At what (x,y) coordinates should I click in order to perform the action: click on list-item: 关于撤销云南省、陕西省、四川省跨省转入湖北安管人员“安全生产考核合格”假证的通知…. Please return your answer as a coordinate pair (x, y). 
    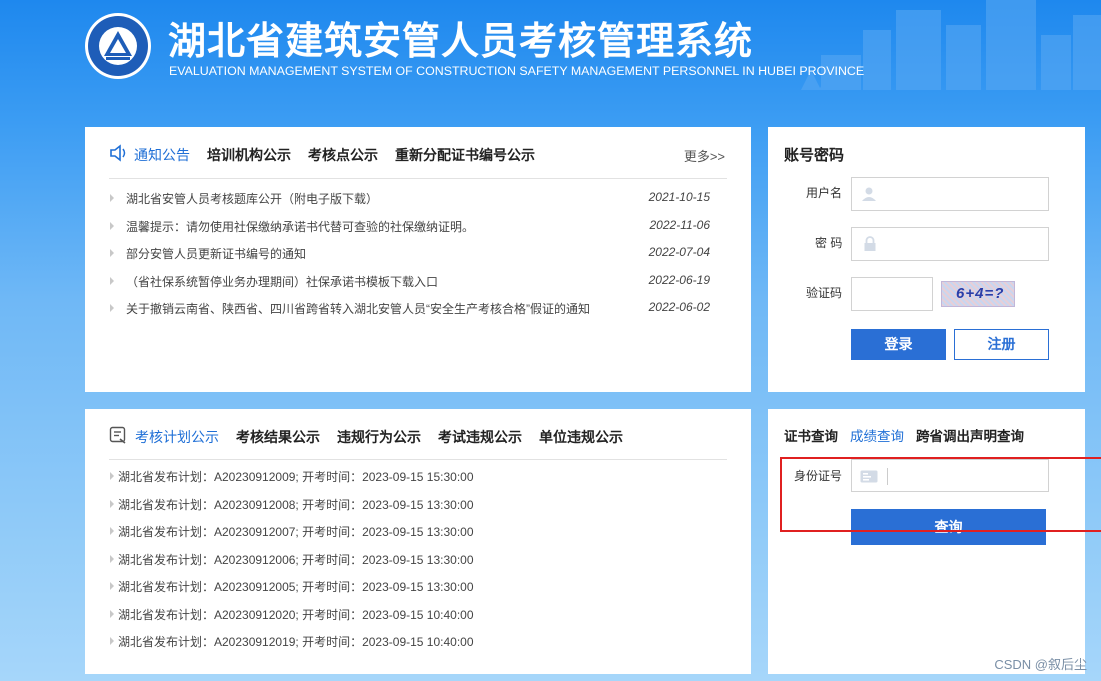
    Looking at the image, I should click on (418, 308).